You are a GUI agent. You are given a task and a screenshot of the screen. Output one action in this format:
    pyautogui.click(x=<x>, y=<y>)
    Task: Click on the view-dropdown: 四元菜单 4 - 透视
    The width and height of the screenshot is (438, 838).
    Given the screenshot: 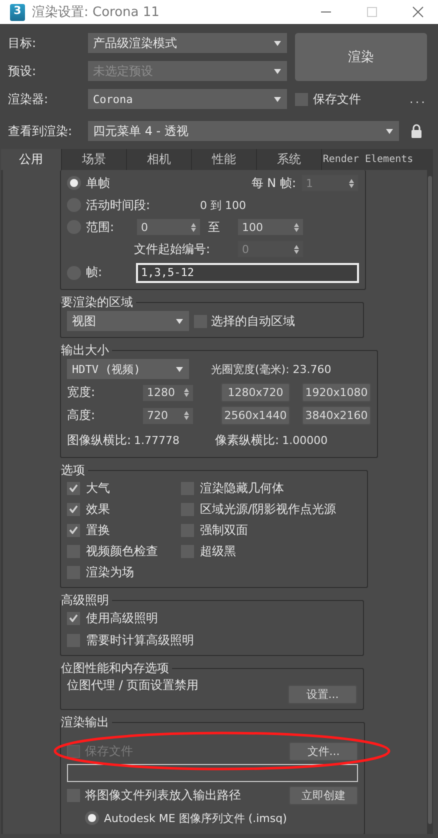 What is the action you would take?
    pyautogui.click(x=243, y=131)
    